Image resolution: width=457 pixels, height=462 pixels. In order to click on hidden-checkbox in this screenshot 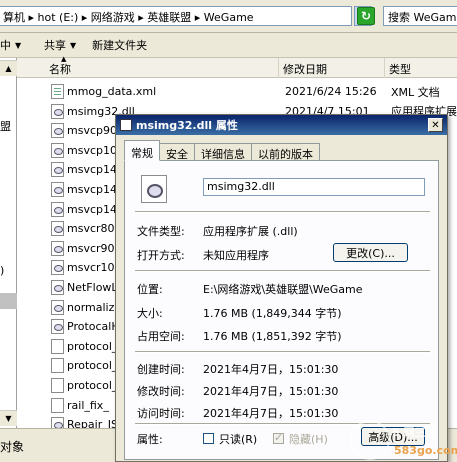, I will do `click(278, 437)`.